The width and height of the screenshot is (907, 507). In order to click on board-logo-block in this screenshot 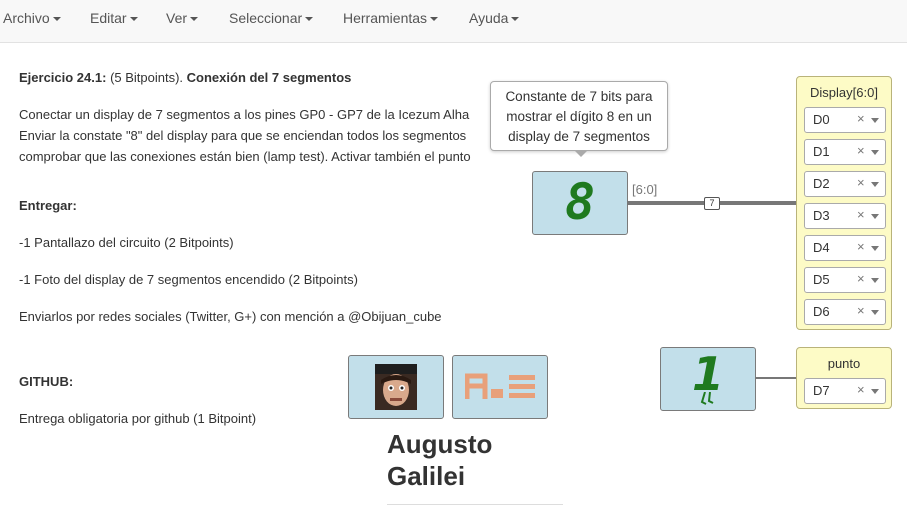, I will do `click(500, 387)`.